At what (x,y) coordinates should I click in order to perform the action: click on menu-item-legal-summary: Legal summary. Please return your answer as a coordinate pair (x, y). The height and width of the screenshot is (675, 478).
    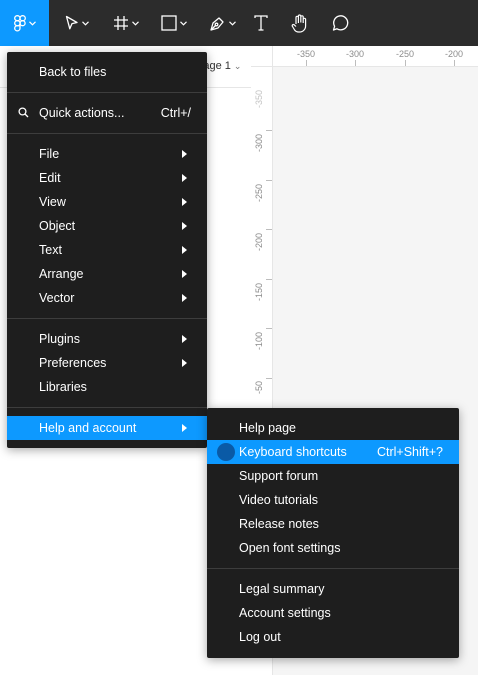
    Looking at the image, I should click on (333, 589).